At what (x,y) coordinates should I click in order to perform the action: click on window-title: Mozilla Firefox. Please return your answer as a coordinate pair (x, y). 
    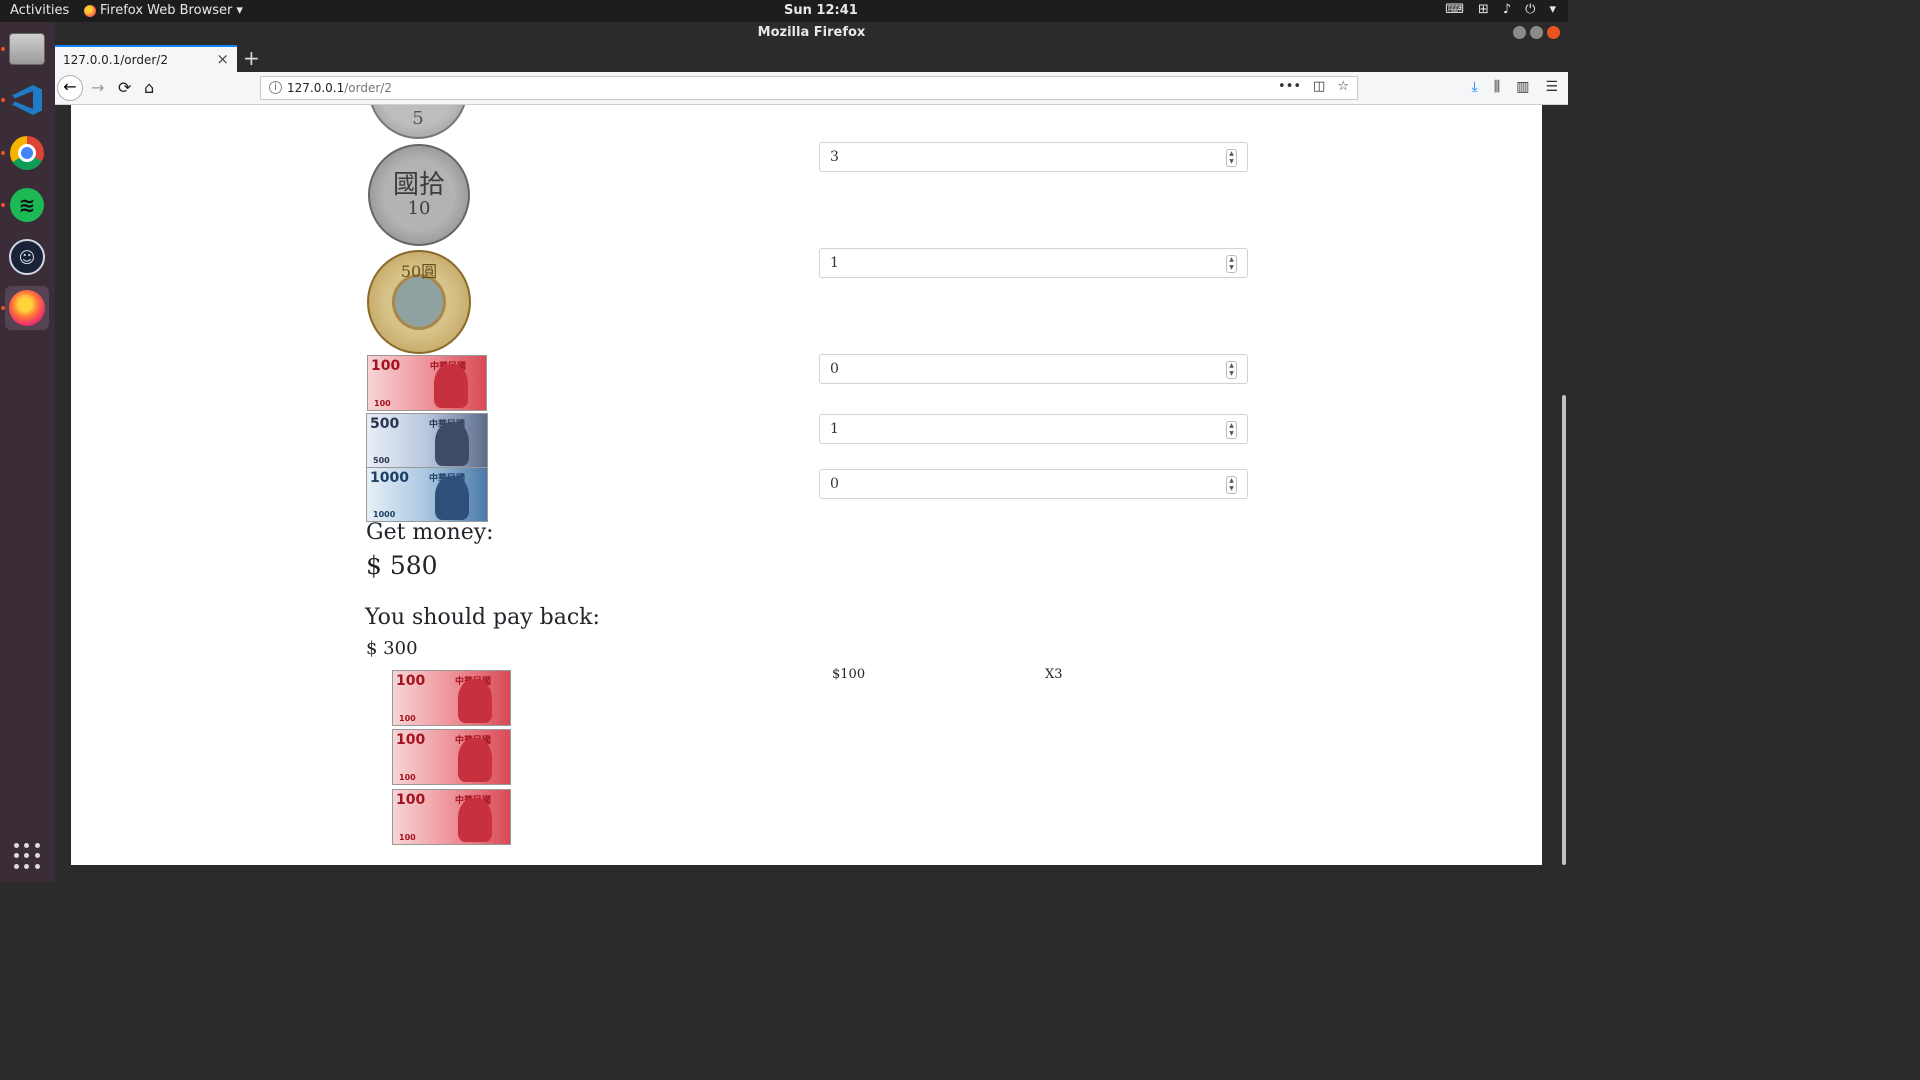
    Looking at the image, I should click on (811, 32).